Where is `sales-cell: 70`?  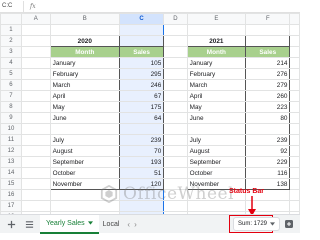 sales-cell: 70 is located at coordinates (141, 151).